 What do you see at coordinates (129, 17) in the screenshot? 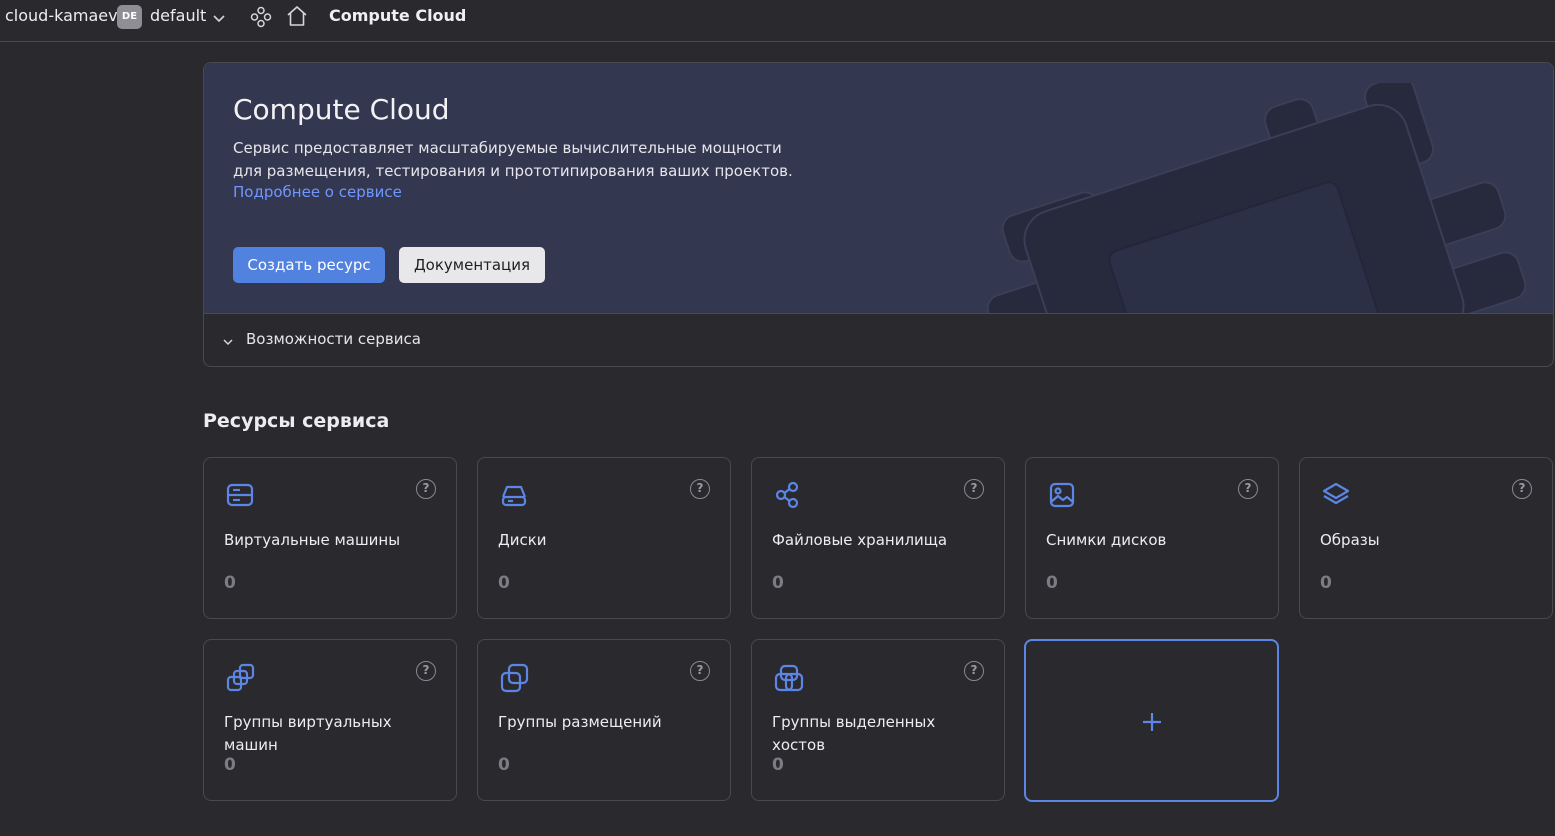
I see `folder-badge: DE` at bounding box center [129, 17].